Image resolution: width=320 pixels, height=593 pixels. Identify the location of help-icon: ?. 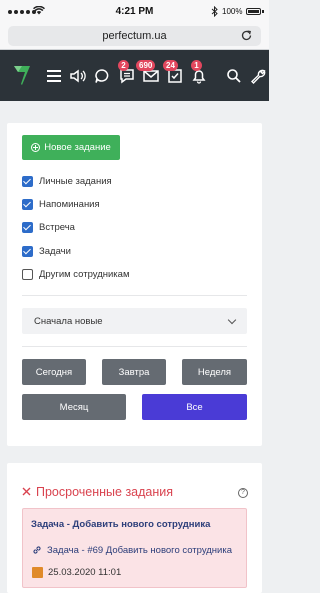
(243, 493).